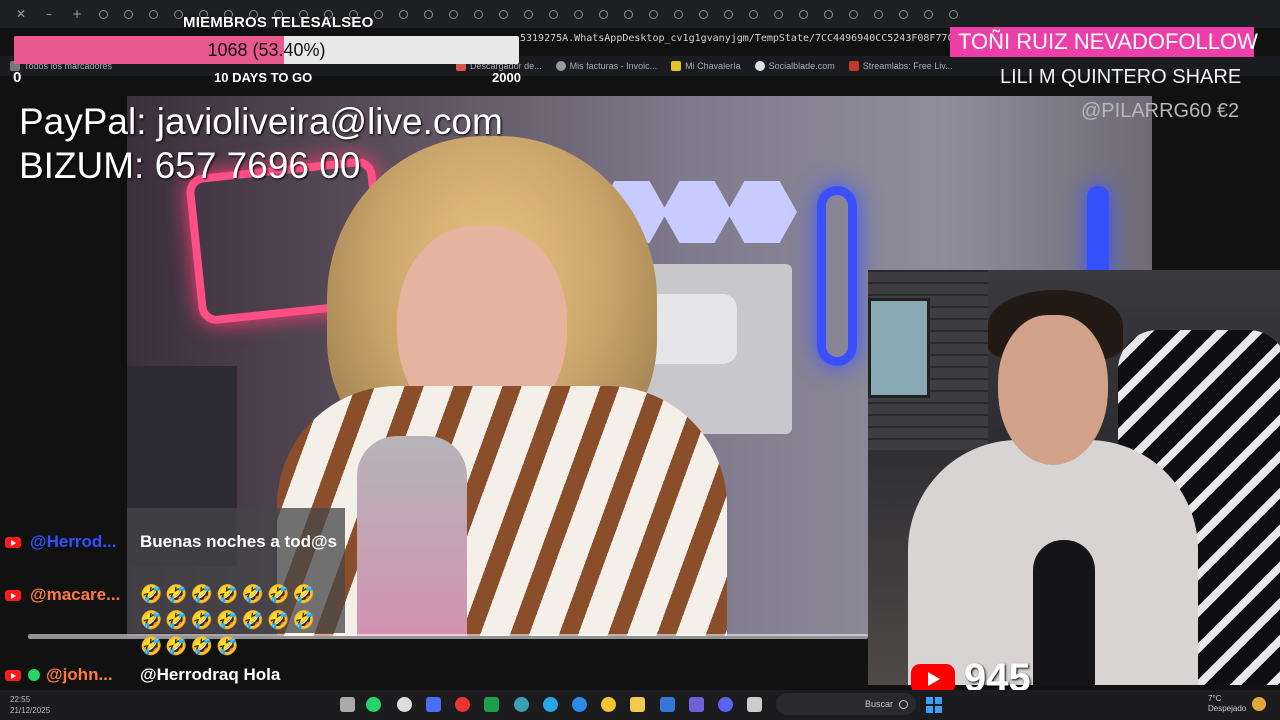  Describe the element at coordinates (560, 66) in the screenshot. I see `invoice-icon` at that location.